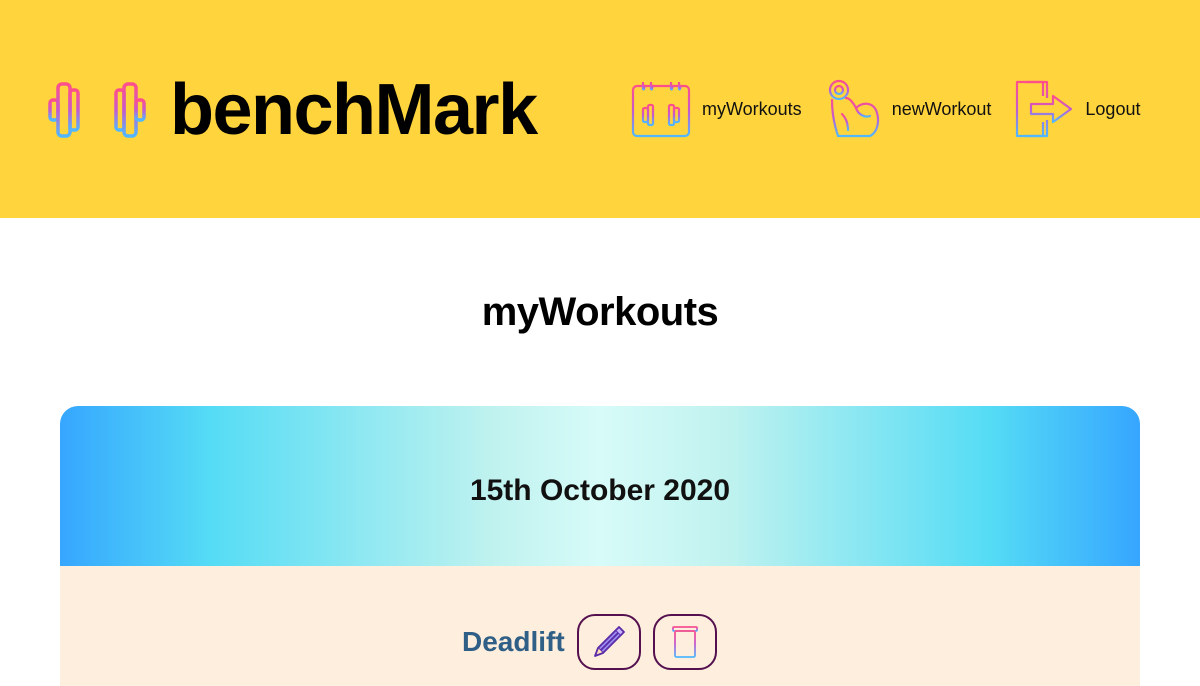  I want to click on main-nav: myWorkouts newWorkout Logout, so click(885, 109).